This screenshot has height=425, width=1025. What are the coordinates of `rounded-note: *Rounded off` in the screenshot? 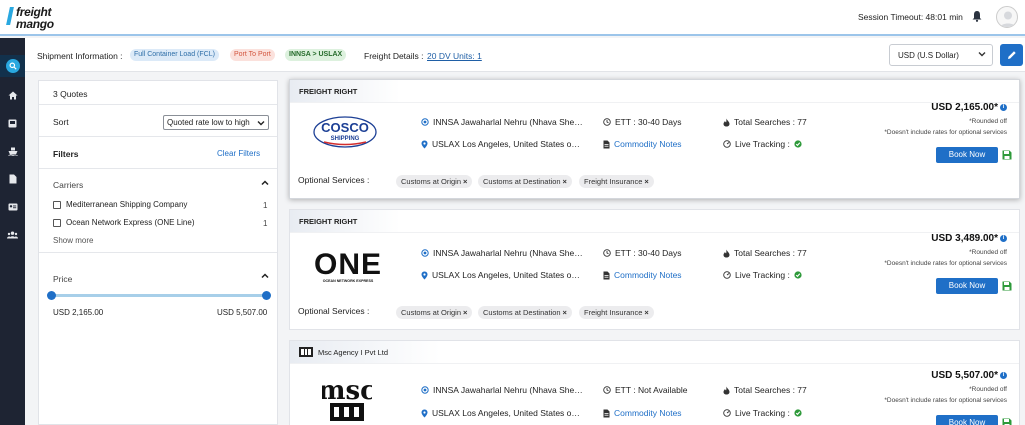 It's located at (988, 389).